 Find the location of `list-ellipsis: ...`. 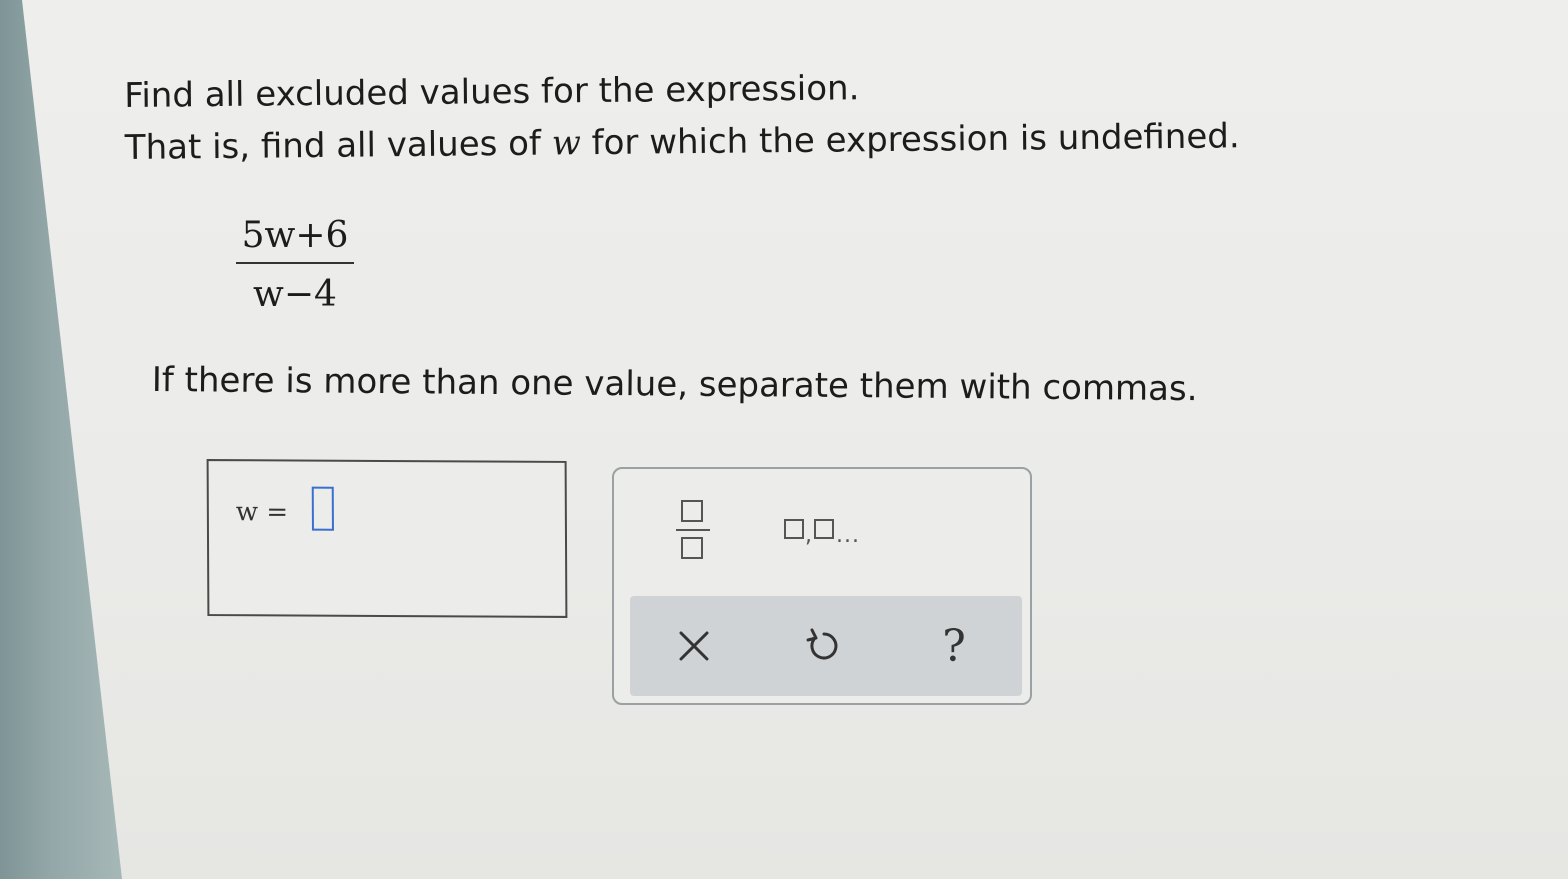

list-ellipsis: ... is located at coordinates (848, 535).